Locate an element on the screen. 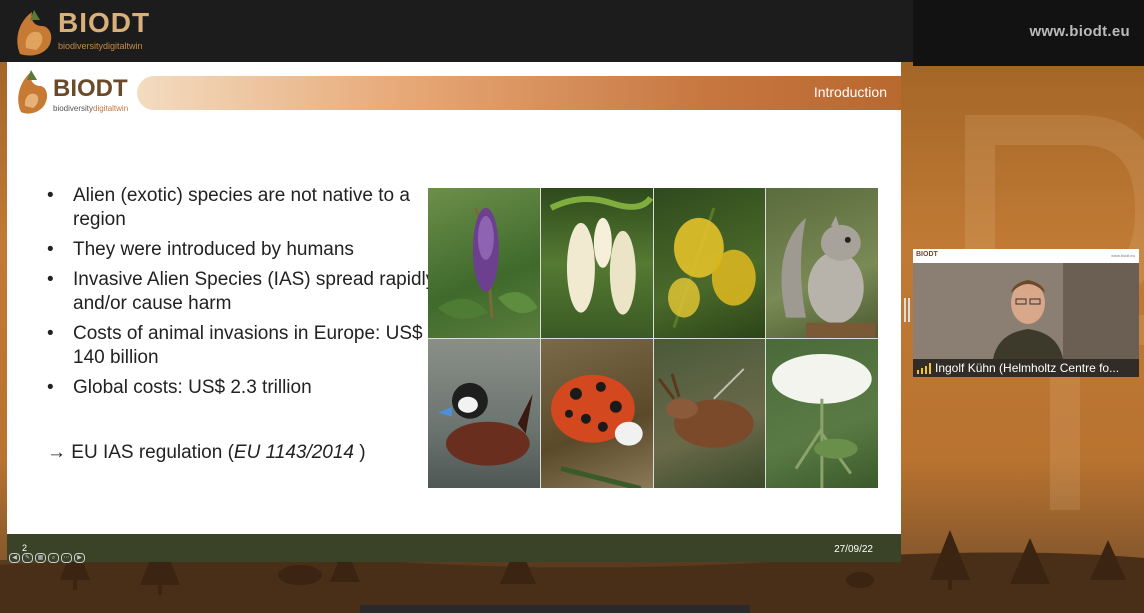 Image resolution: width=1144 pixels, height=613 pixels. drag-handle-icon is located at coordinates (907, 310).